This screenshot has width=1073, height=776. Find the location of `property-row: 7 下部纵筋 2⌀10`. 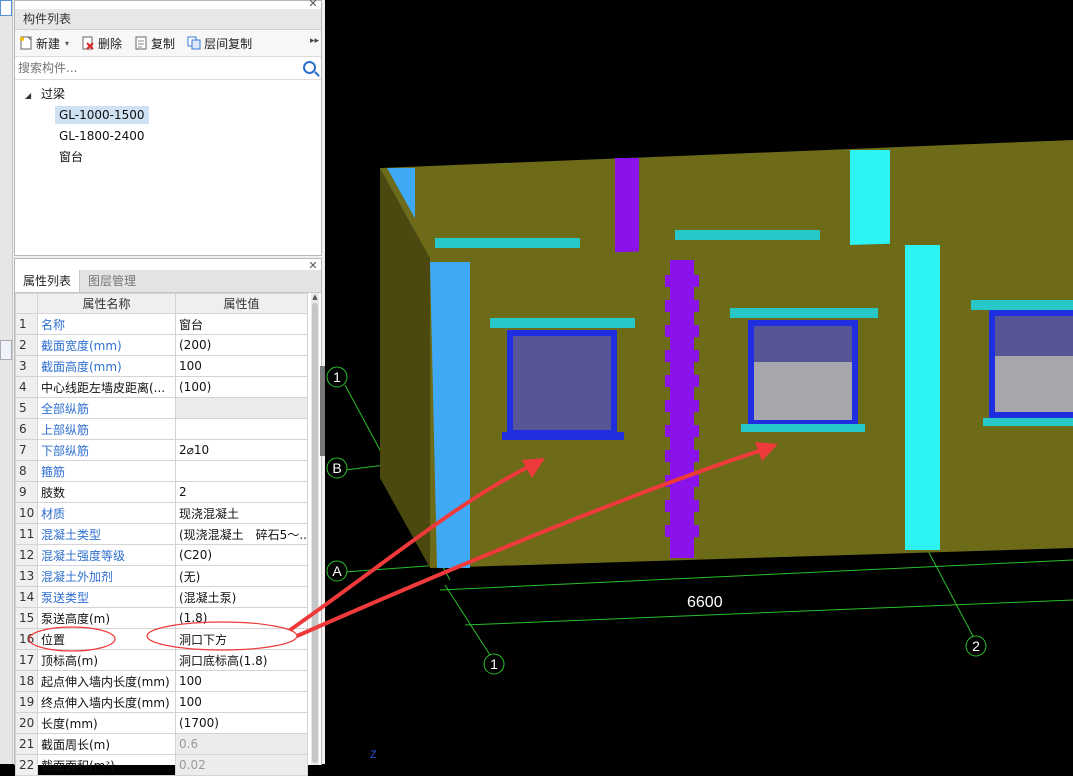

property-row: 7 下部纵筋 2⌀10 is located at coordinates (161, 450).